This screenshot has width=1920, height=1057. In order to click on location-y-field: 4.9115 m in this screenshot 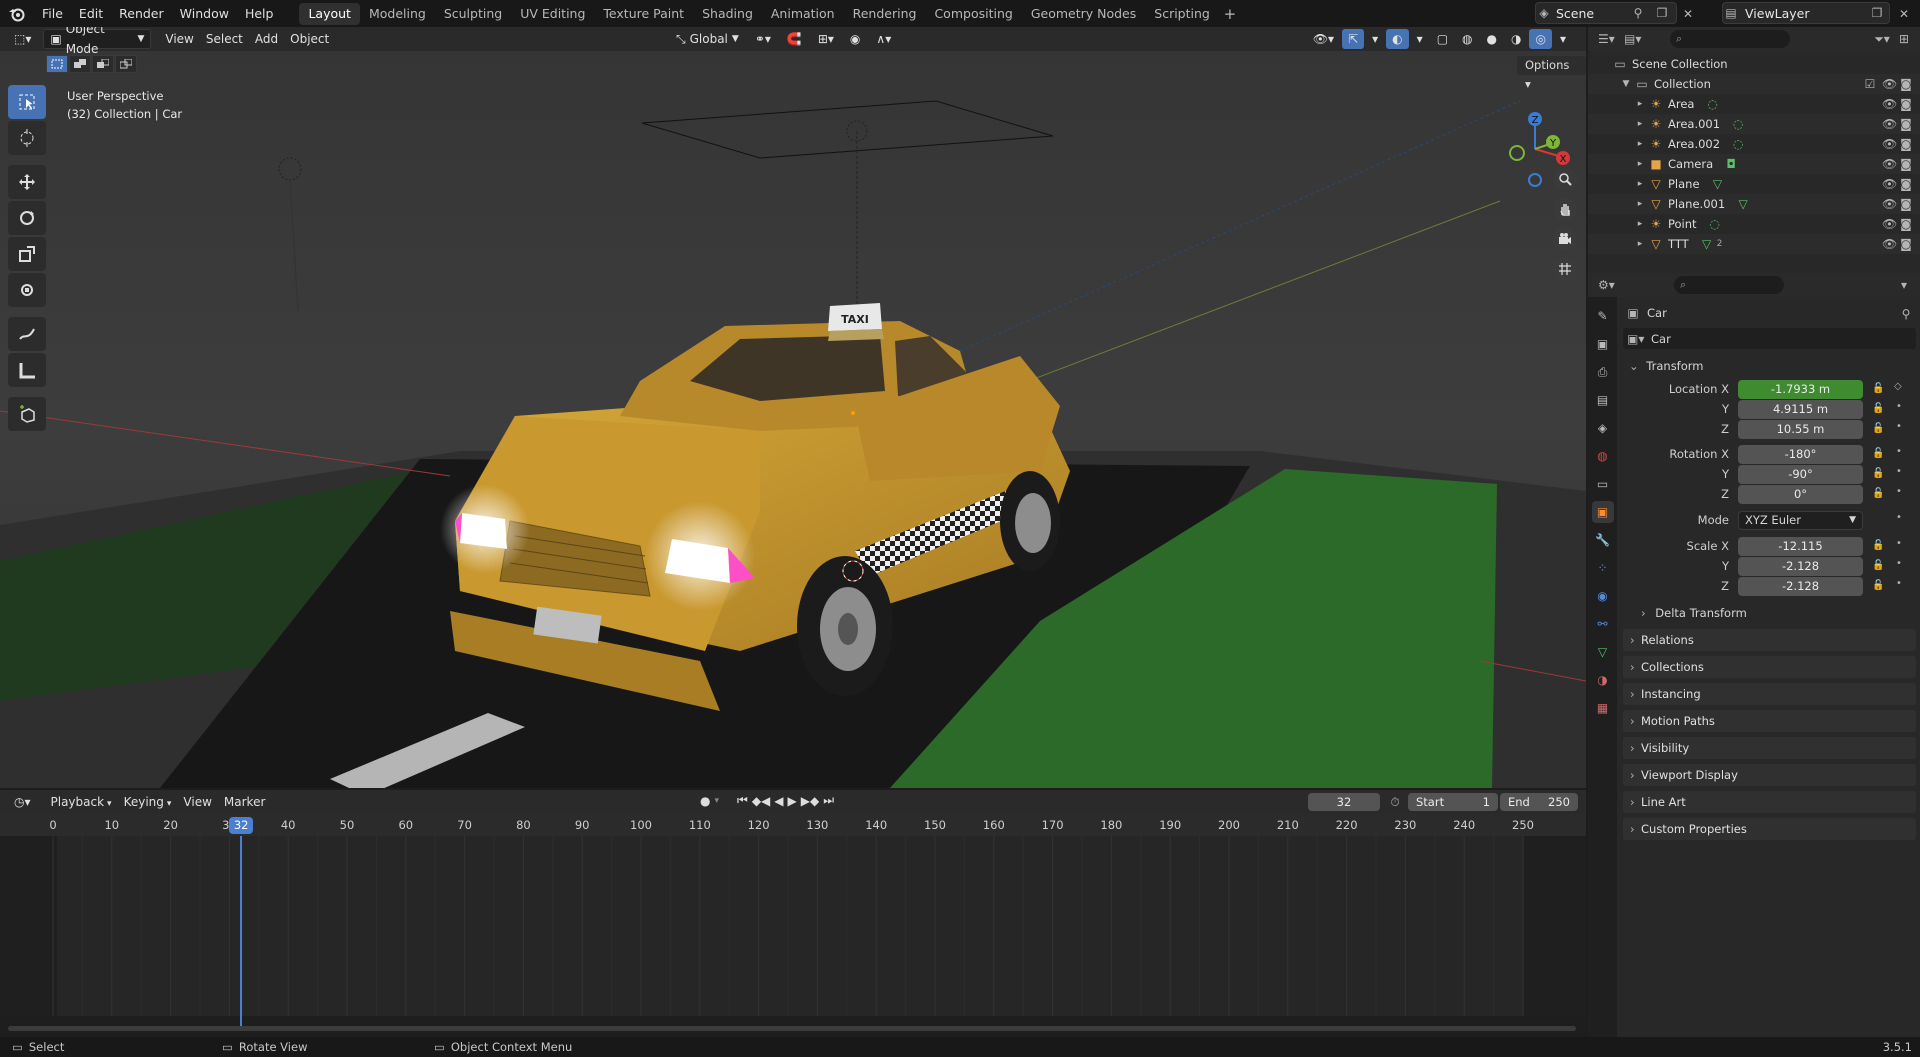, I will do `click(1800, 409)`.